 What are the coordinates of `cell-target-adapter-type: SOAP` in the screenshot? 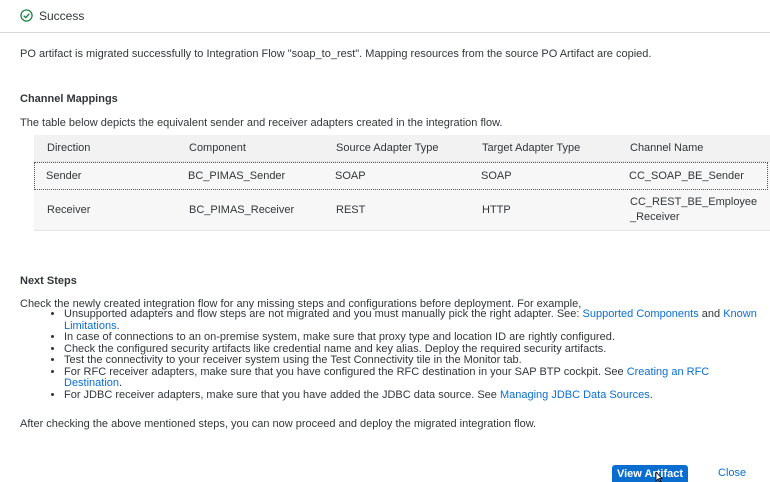 It's located at (496, 176).